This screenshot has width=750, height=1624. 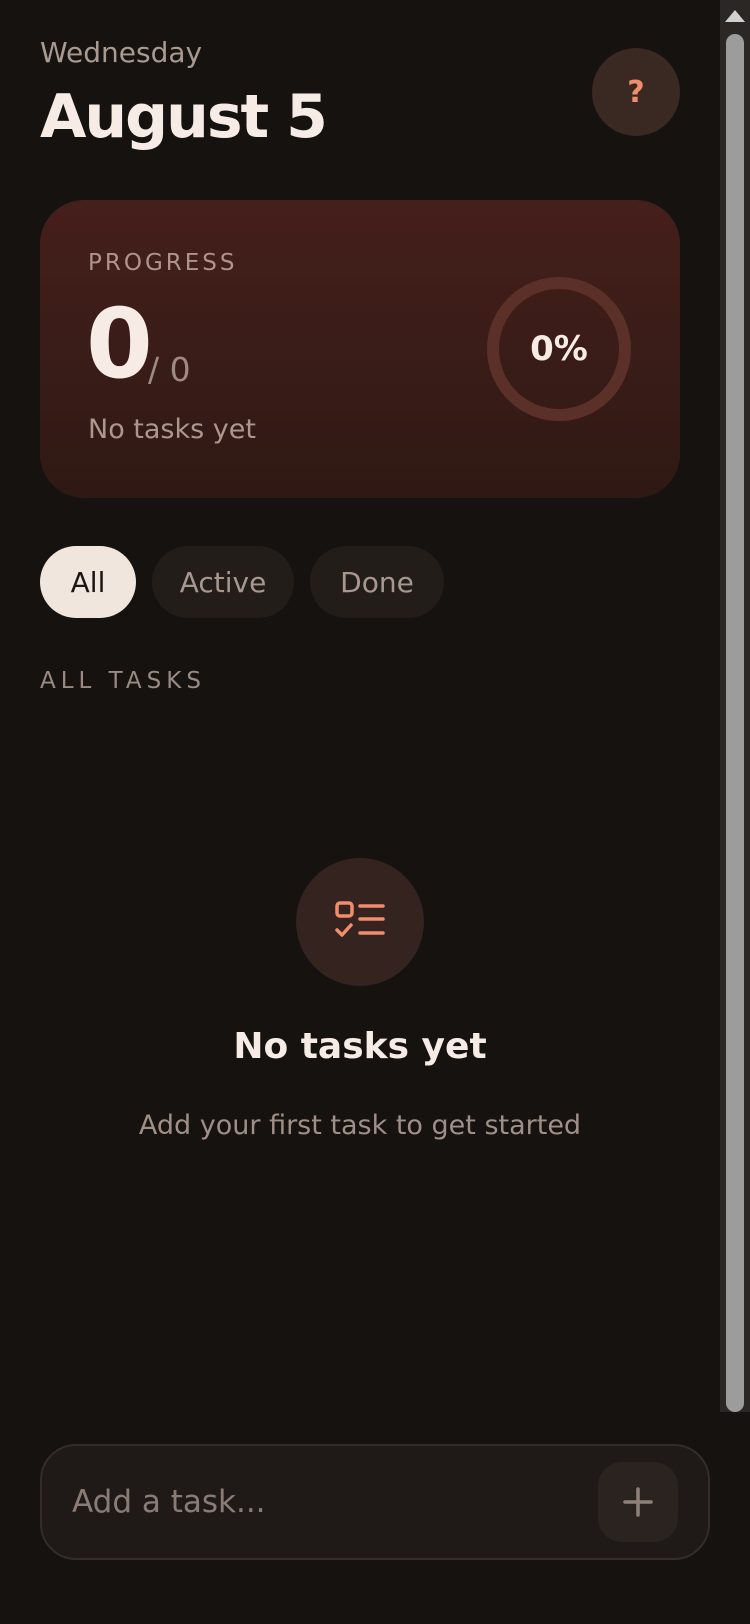 I want to click on empty-state-title: No tasks yet, so click(x=360, y=1046).